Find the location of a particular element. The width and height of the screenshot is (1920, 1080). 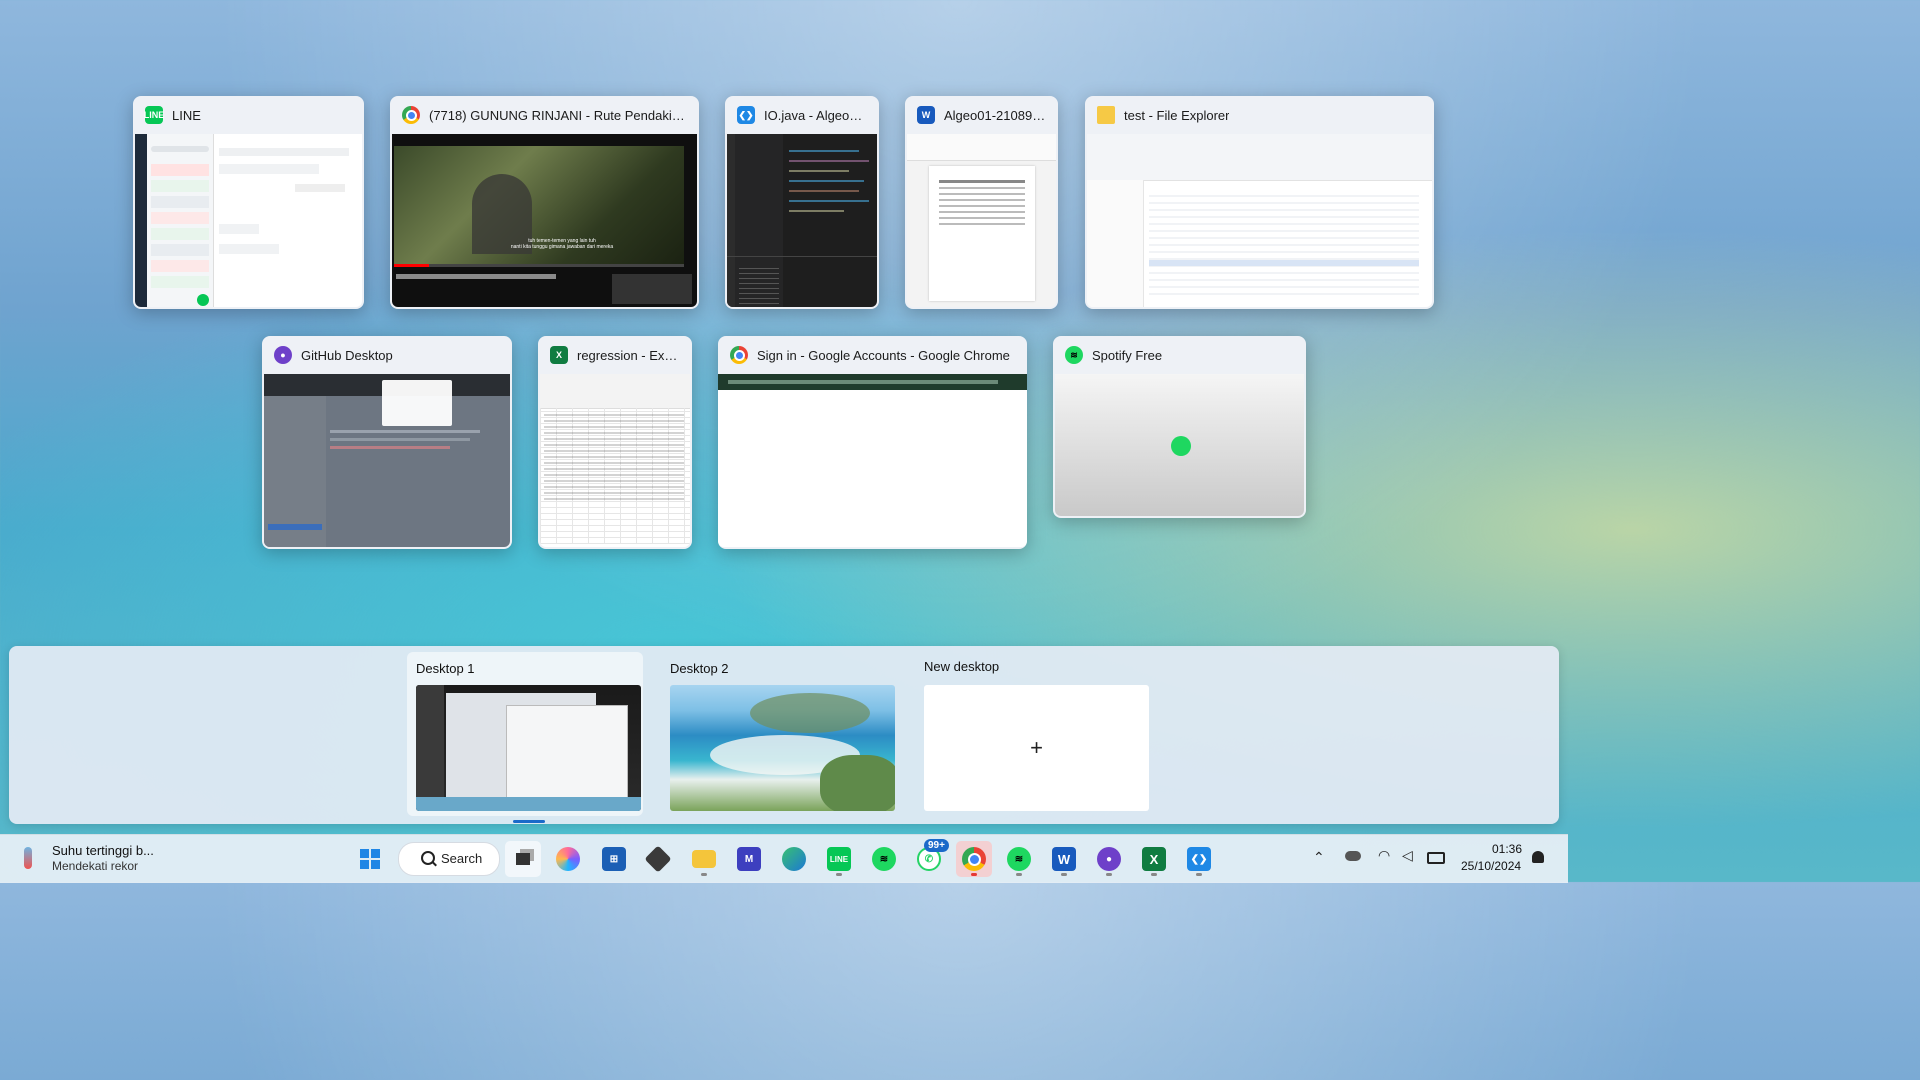

desktop-label: Desktop 2 is located at coordinates (699, 668).